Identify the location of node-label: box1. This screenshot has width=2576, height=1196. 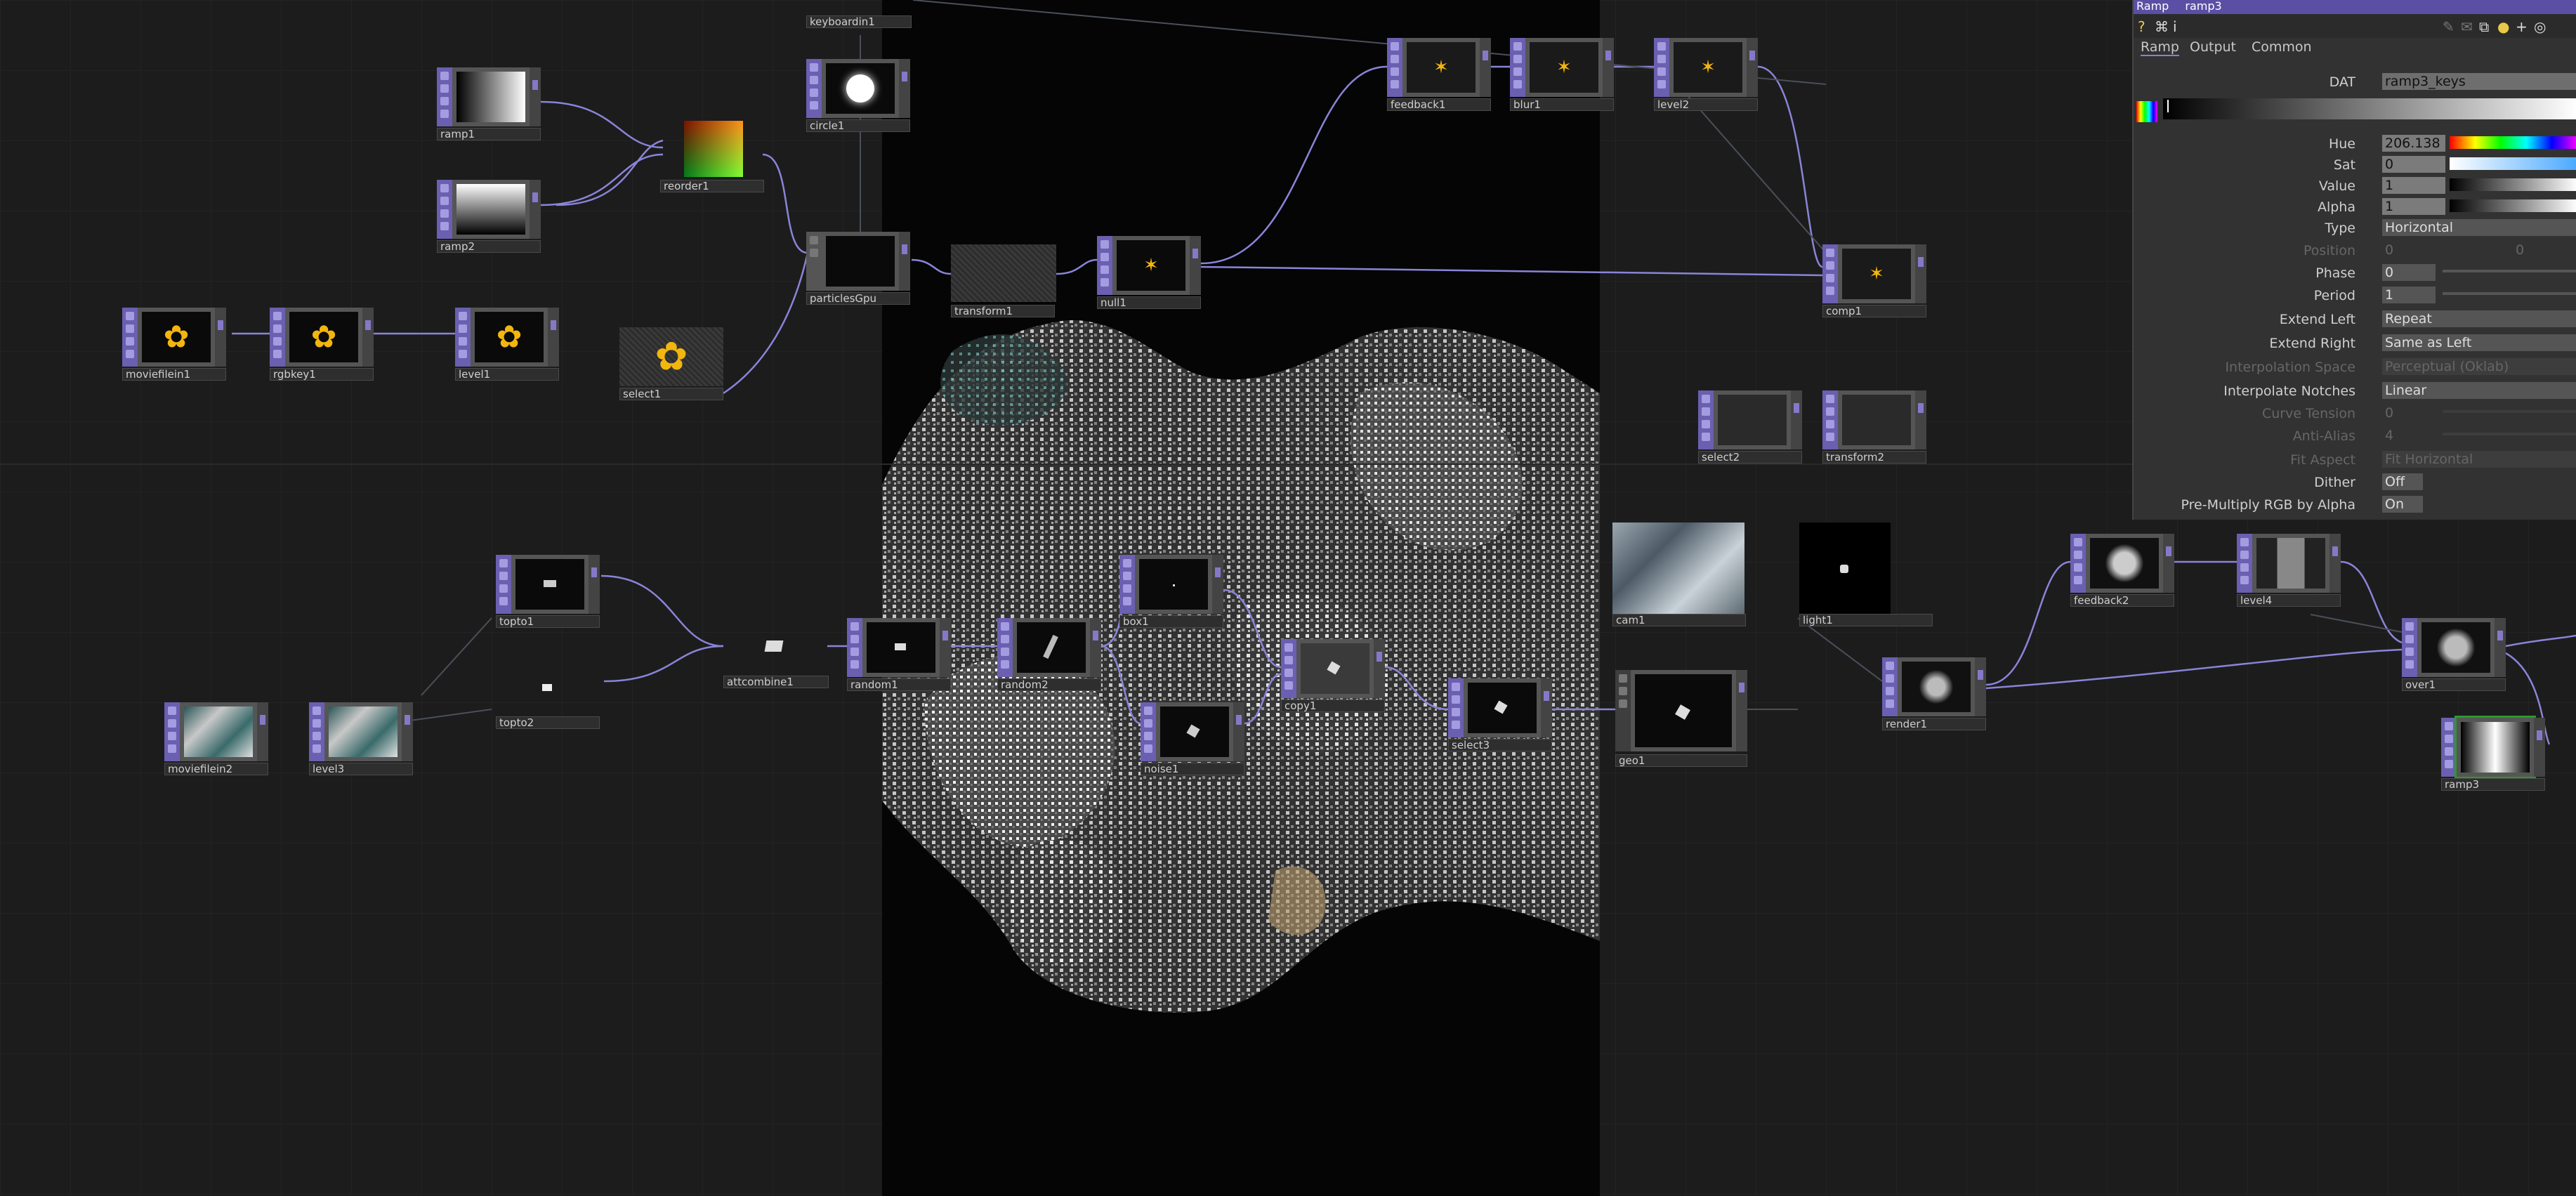
(1171, 621).